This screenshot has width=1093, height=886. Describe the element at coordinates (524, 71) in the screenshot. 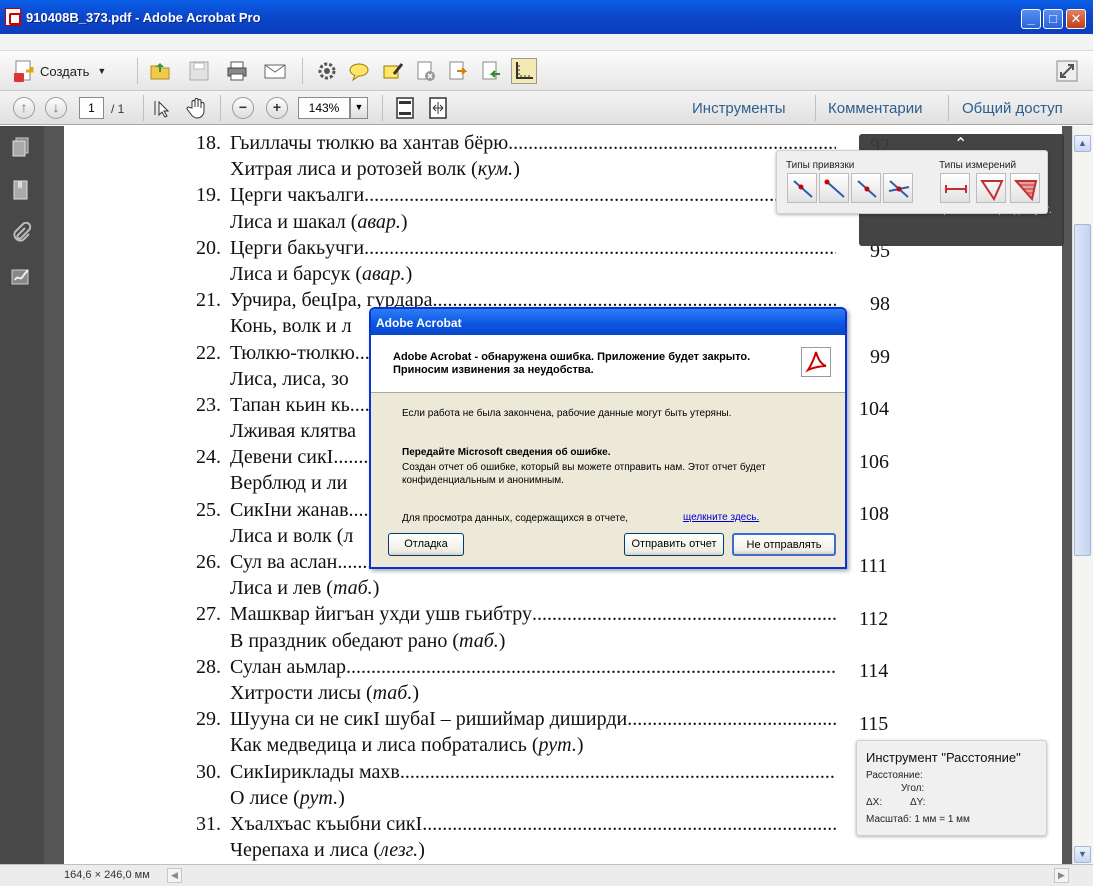

I see `measure-tool-button` at that location.